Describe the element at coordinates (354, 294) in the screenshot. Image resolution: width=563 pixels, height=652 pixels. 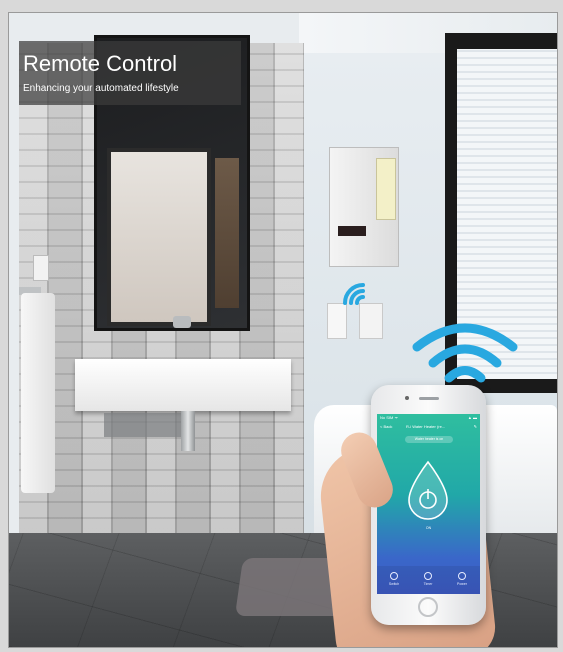
I see `wifi-signal-icon` at that location.